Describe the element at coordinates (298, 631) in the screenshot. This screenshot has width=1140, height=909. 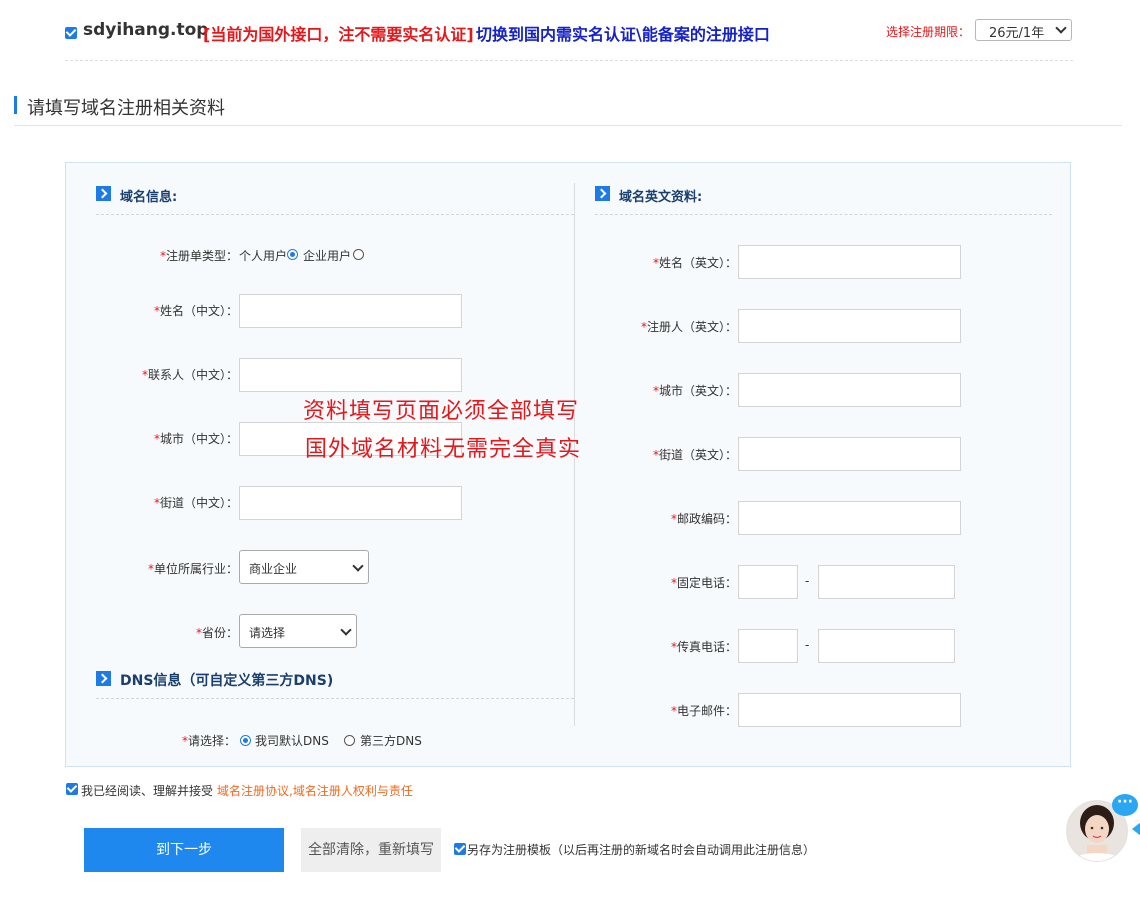
I see `province-select: 请选择` at that location.